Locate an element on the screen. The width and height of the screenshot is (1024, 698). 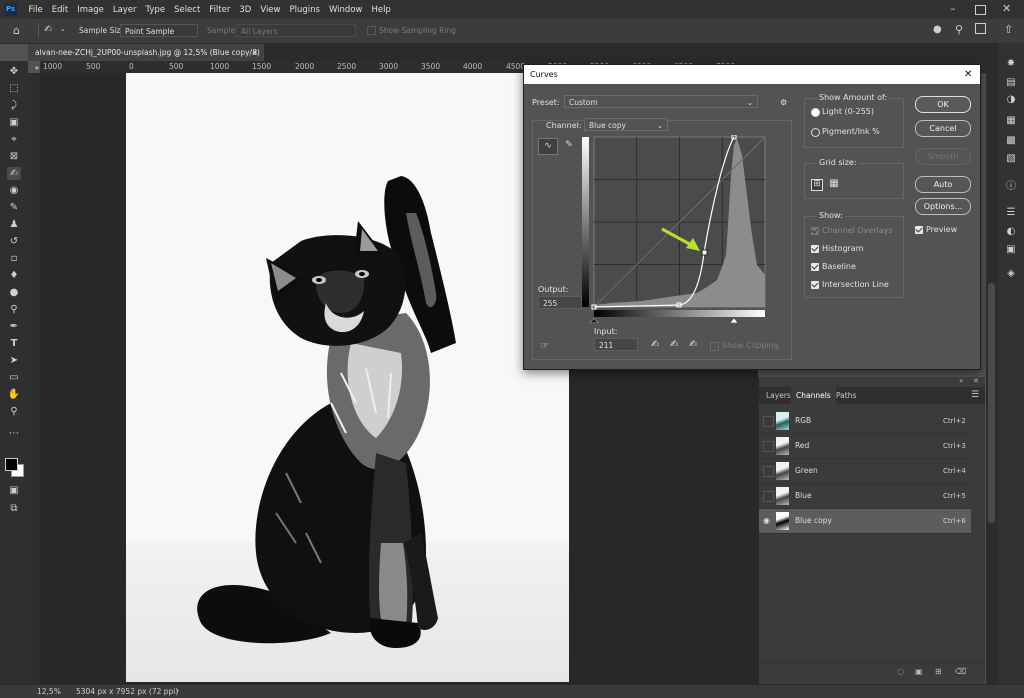
channel-select: Blue copy ⌄ is located at coordinates (626, 124).